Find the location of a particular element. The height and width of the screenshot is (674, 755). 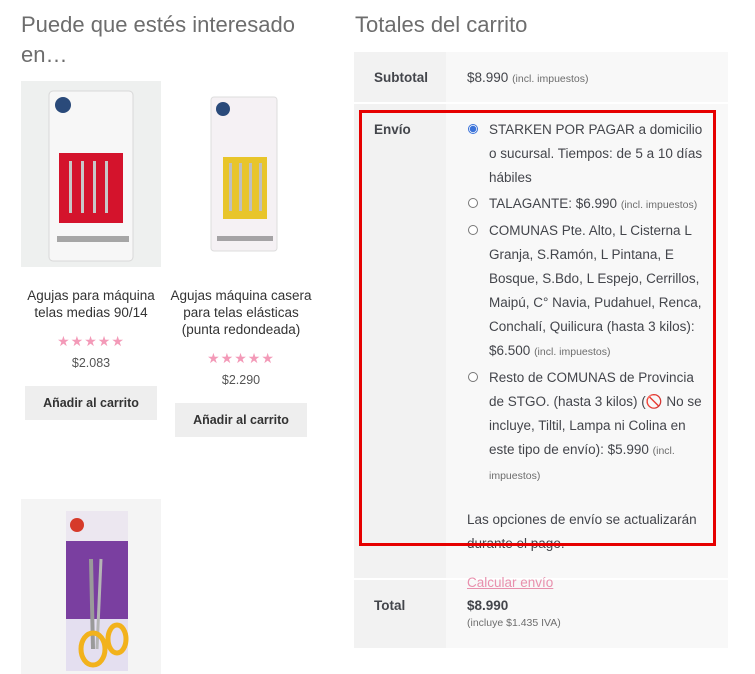

shipping-label: Envío is located at coordinates (400, 341).